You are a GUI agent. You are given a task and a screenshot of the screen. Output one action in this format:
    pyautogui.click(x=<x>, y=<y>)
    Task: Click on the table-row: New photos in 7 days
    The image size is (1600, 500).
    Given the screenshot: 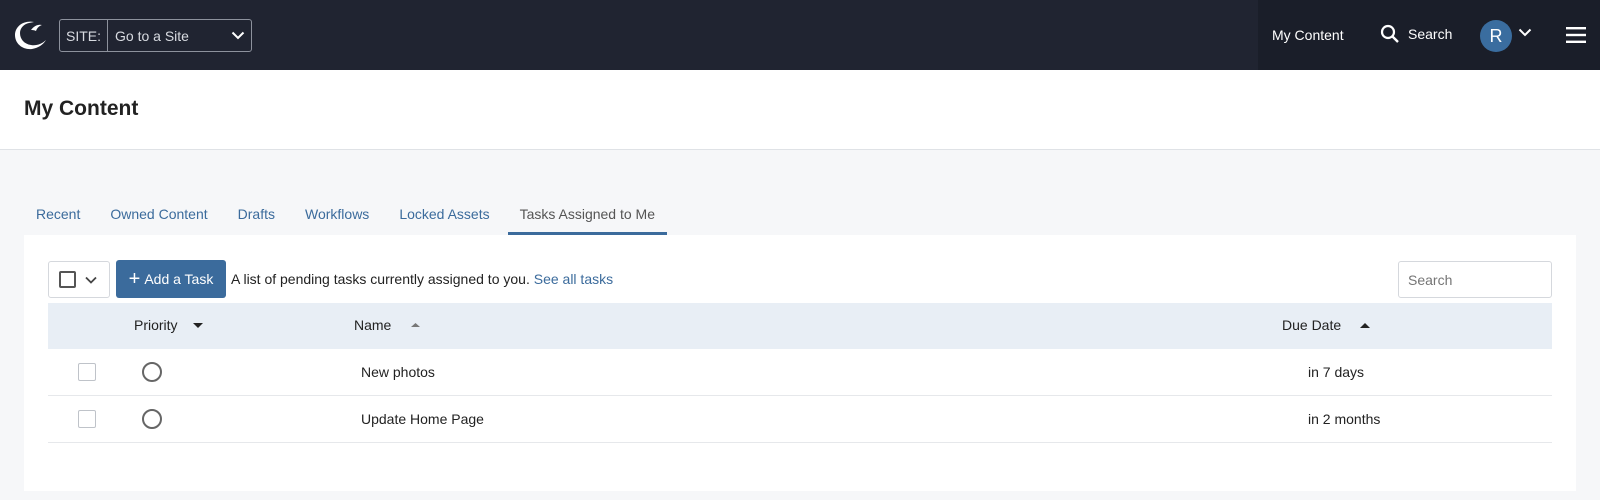 What is the action you would take?
    pyautogui.click(x=800, y=372)
    